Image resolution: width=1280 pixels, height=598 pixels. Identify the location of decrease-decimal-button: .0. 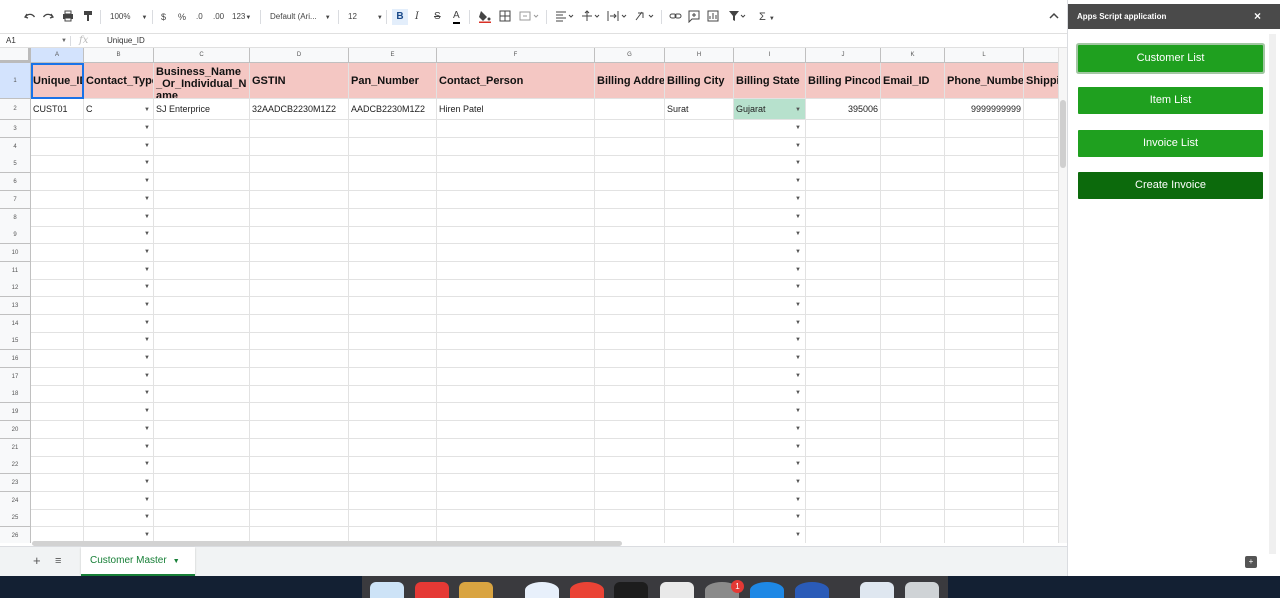
(199, 17).